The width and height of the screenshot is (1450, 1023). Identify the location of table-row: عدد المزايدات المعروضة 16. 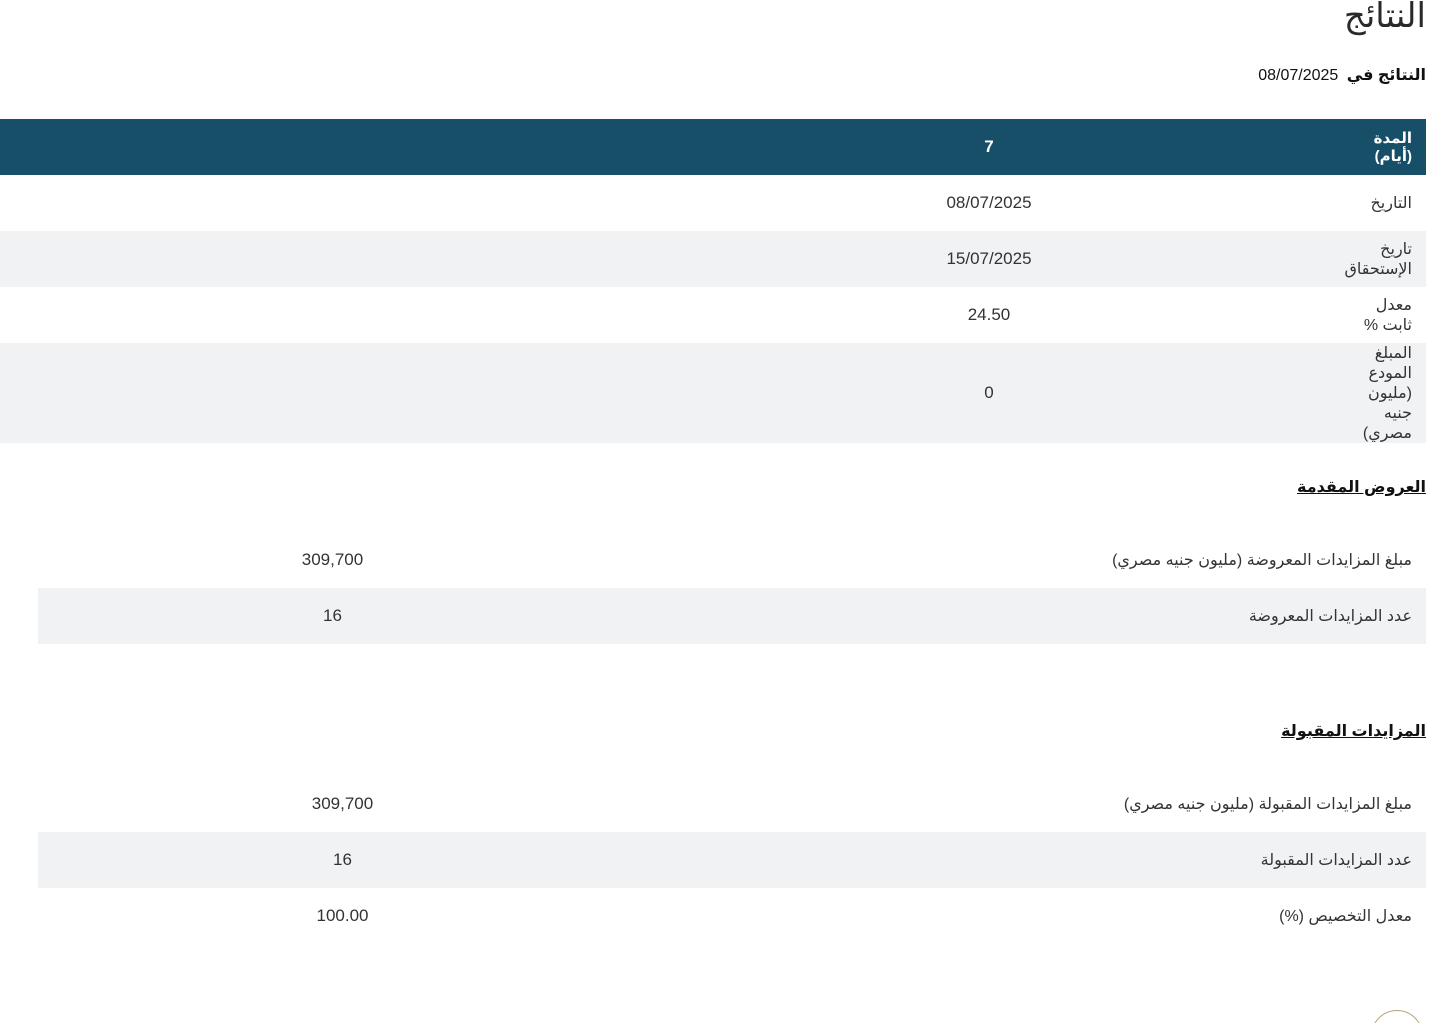
(733, 616).